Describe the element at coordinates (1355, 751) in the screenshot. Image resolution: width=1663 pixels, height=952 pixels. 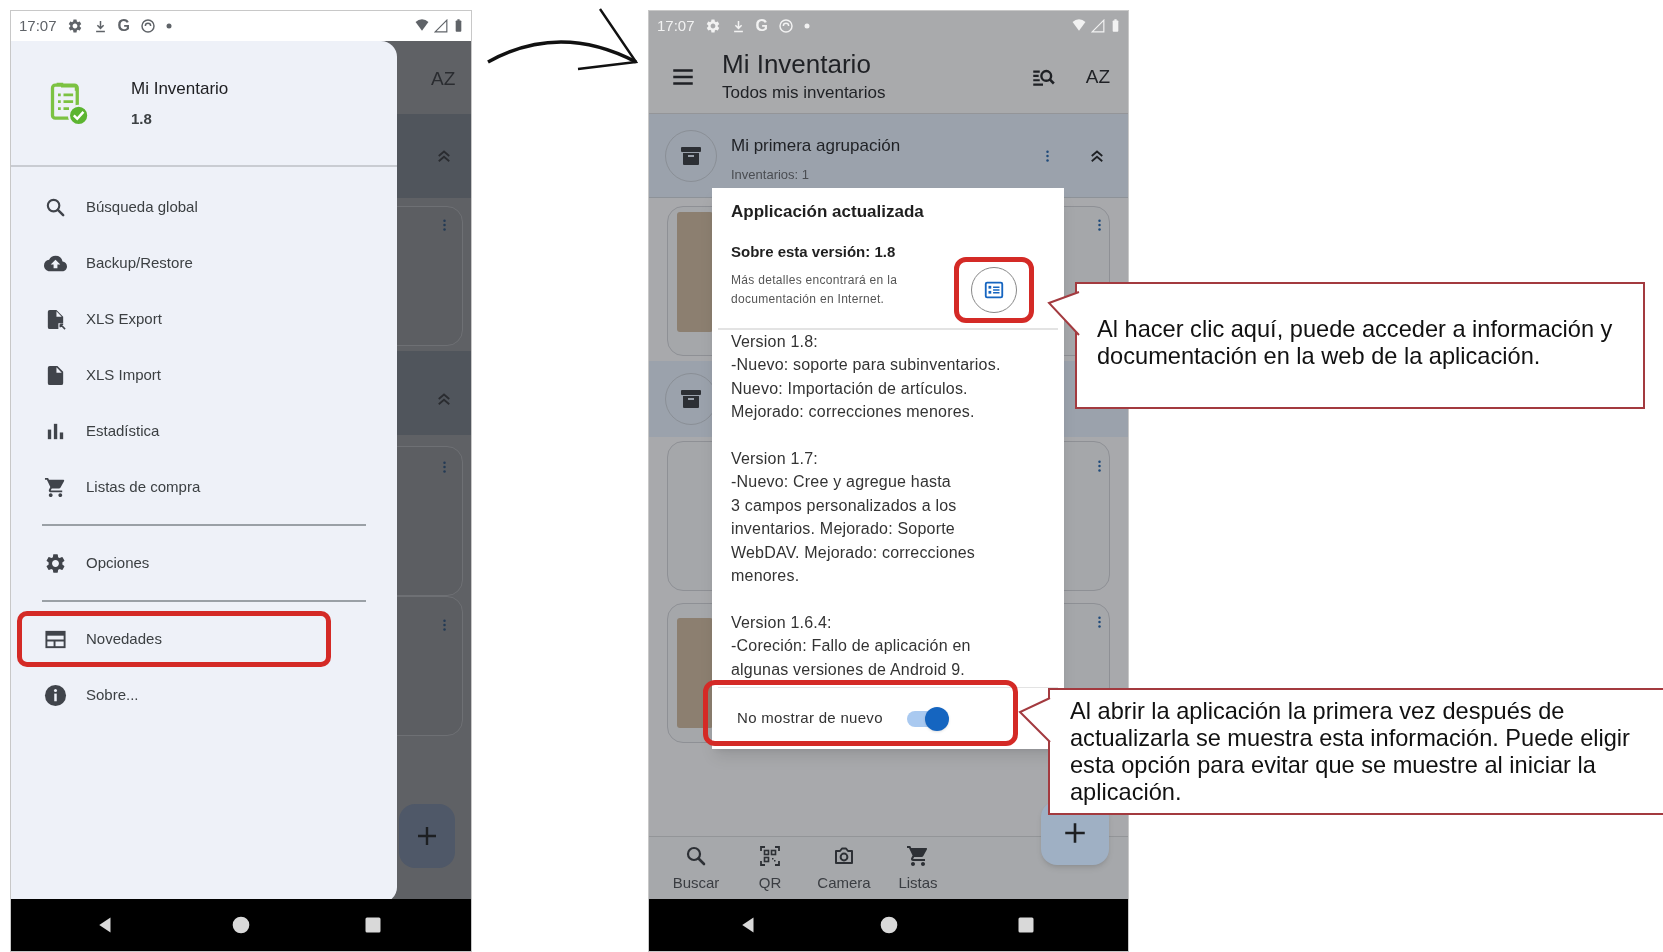
I see `callout: Al abrir la aplicación la primera vez después de actualizarla se muestra esta información. Puede eligir esta opción para evitar que se muestre al iniciar la aplicación.` at that location.